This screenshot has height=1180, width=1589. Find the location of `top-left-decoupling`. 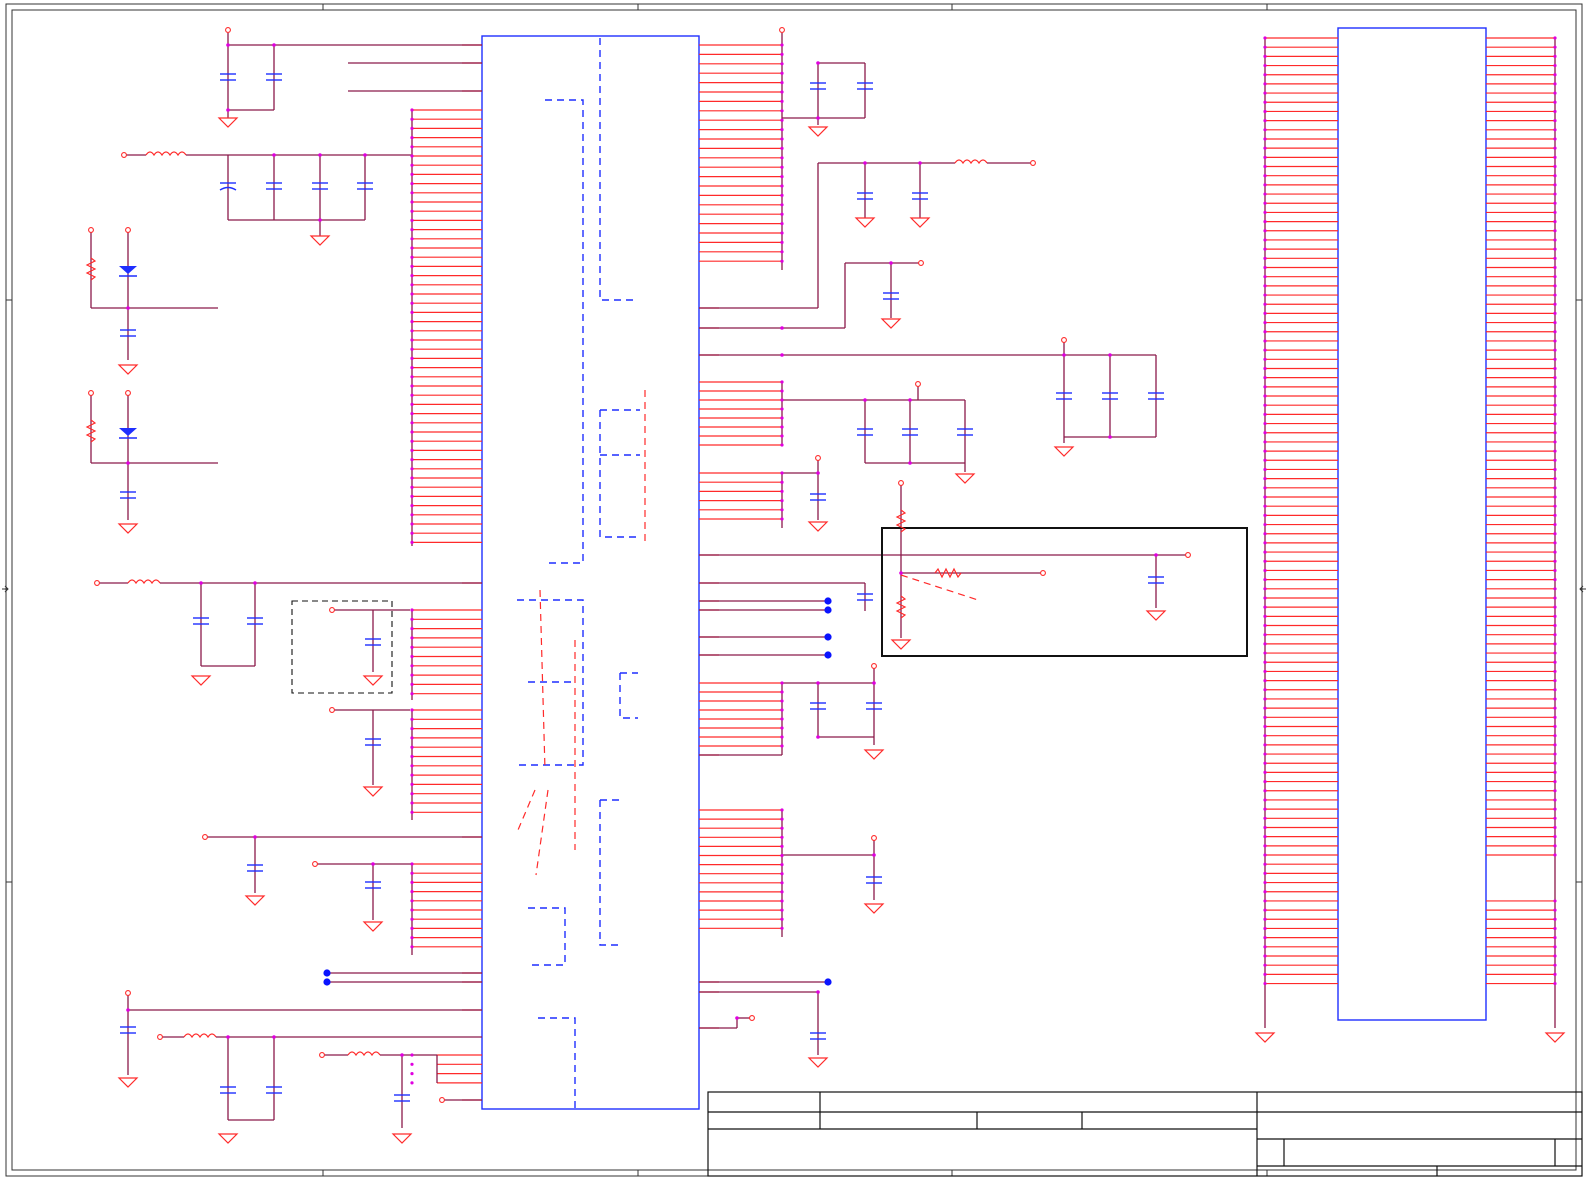

top-left-decoupling is located at coordinates (303, 134).